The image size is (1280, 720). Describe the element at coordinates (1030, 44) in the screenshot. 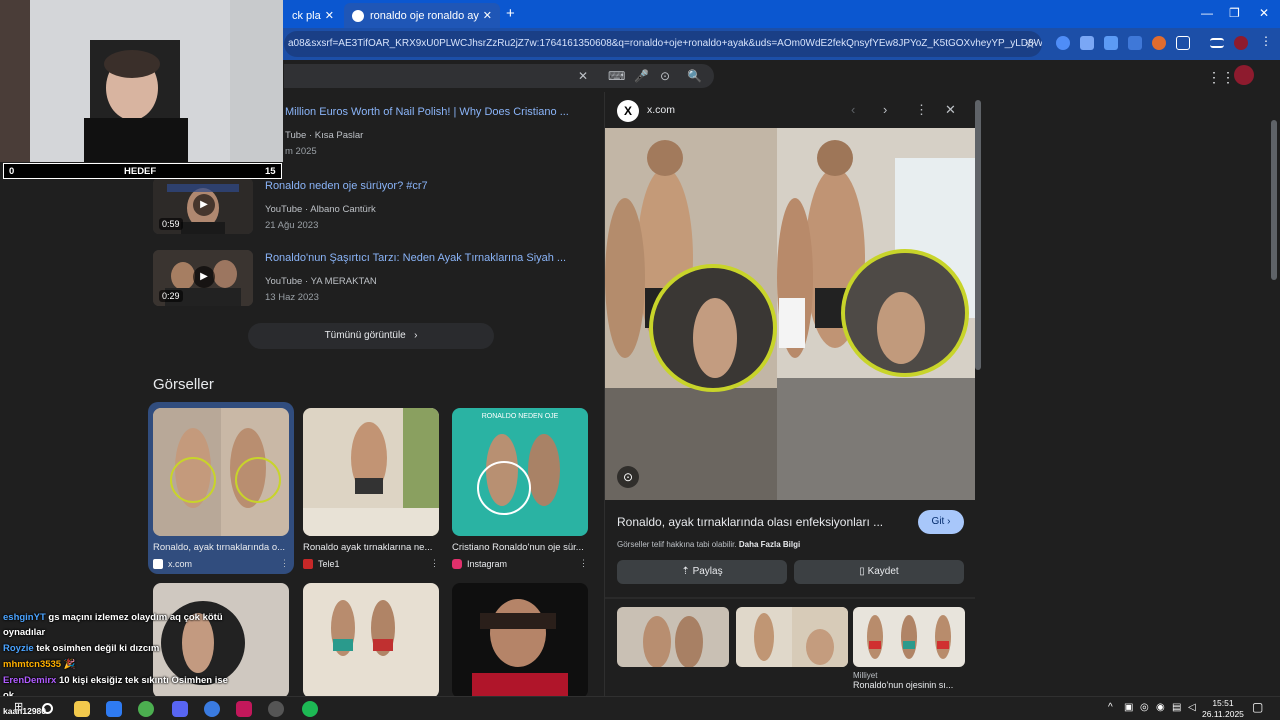

I see `bookmark-star-icon: ☆` at that location.